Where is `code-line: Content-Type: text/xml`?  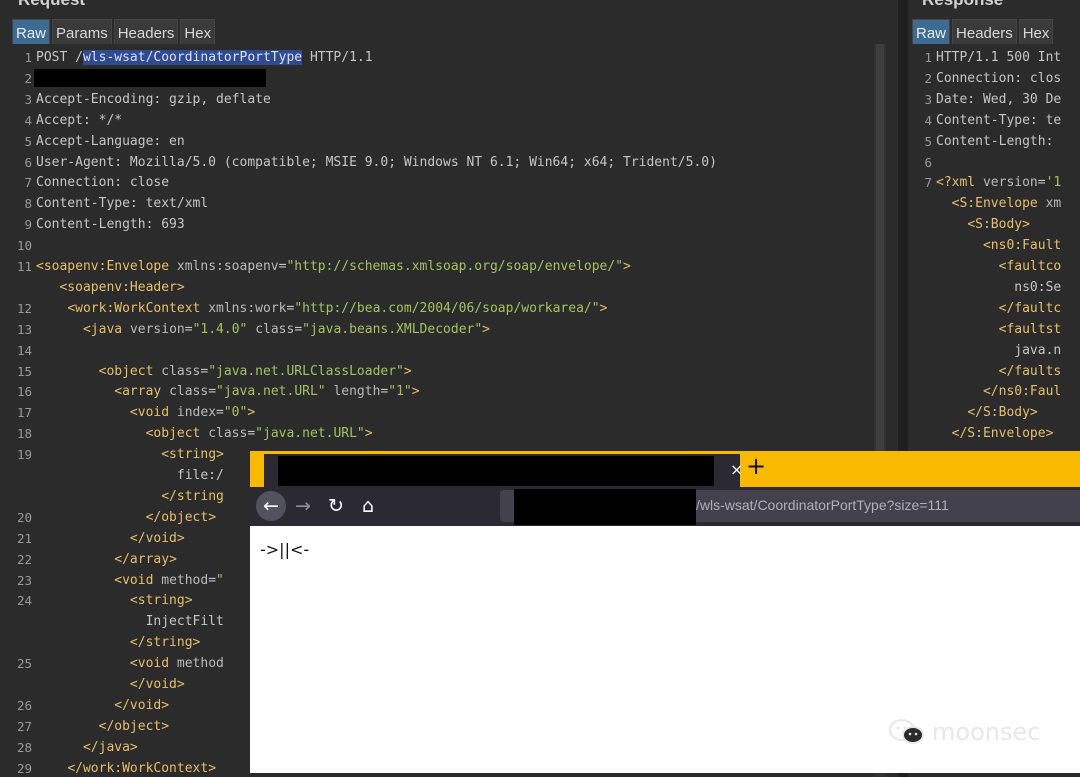 code-line: Content-Type: text/xml is located at coordinates (122, 204).